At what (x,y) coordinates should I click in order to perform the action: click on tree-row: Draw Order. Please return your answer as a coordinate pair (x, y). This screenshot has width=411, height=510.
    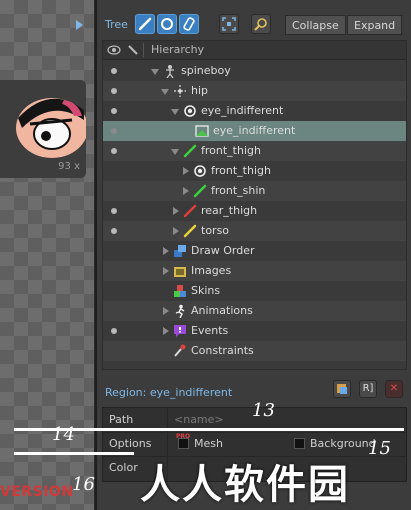
    Looking at the image, I should click on (254, 251).